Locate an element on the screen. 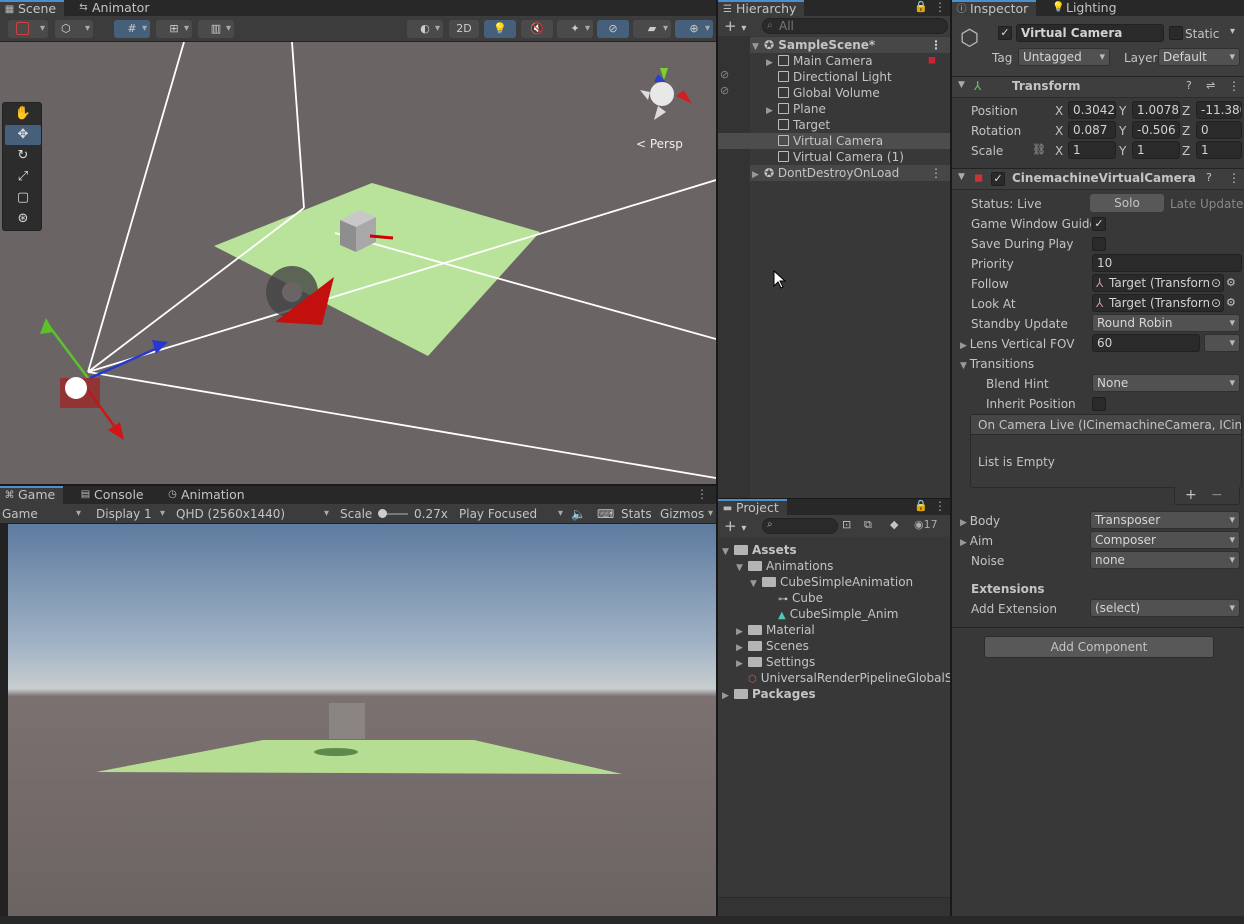  tab-animator: ⇆ Animator is located at coordinates (115, 8).